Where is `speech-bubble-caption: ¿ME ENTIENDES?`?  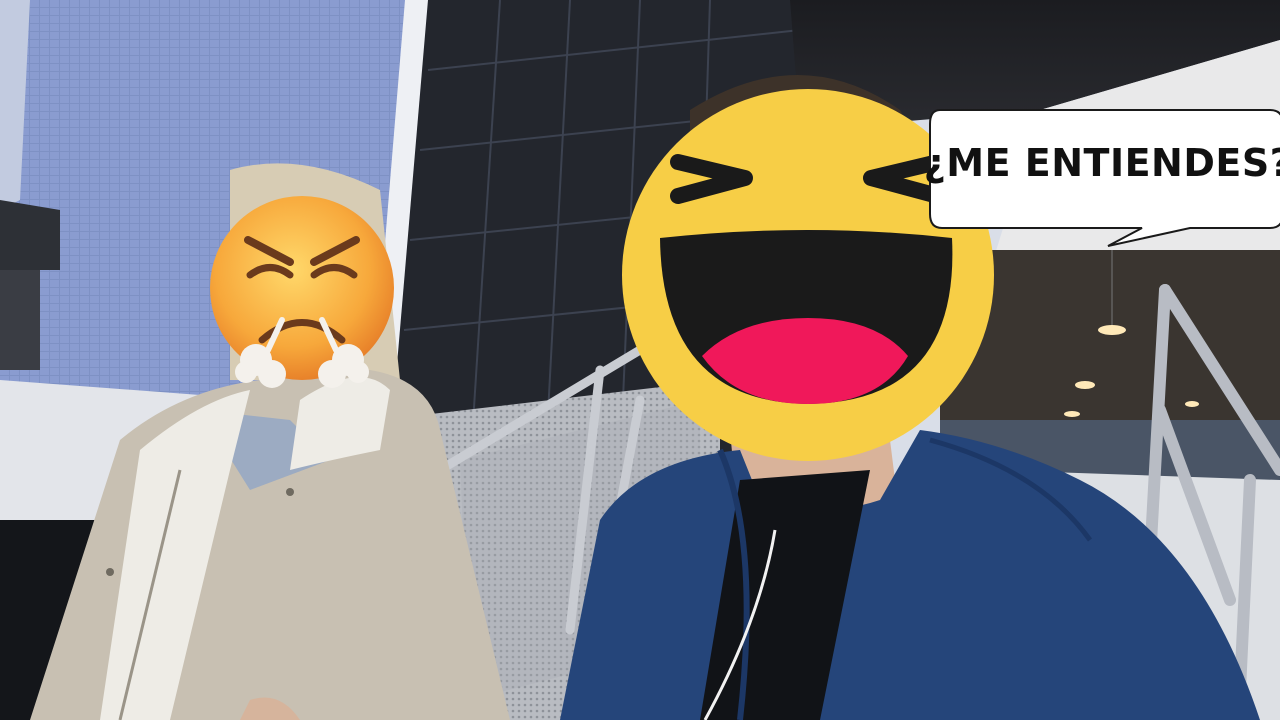
speech-bubble-caption: ¿ME ENTIENDES? is located at coordinates (1101, 163).